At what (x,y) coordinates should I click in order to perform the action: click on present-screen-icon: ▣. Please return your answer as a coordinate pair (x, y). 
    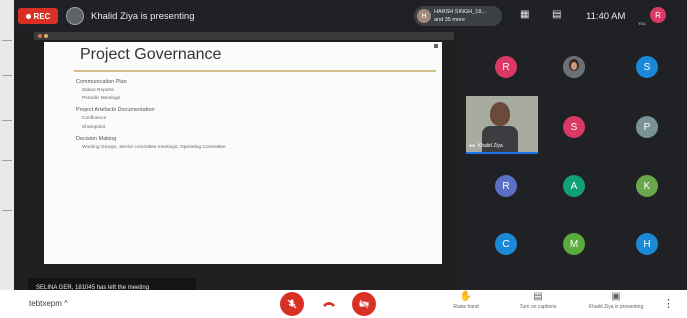
    Looking at the image, I should click on (616, 296).